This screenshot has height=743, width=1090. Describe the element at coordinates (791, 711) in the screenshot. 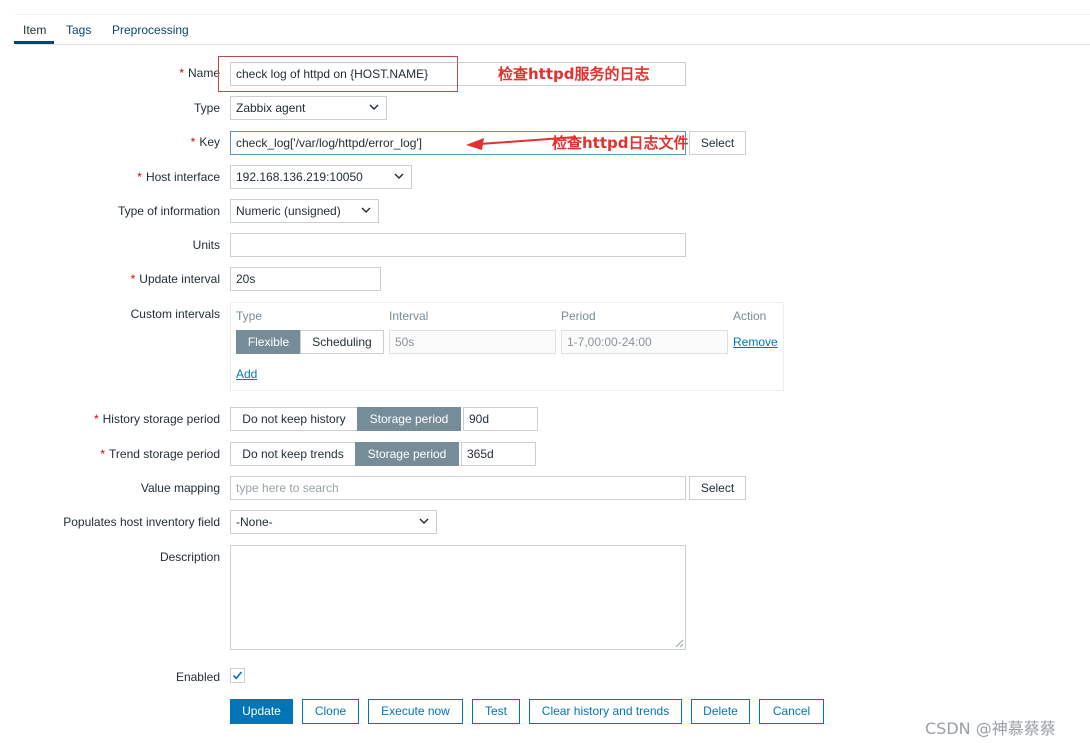

I see `cancel-button: Cancel` at that location.